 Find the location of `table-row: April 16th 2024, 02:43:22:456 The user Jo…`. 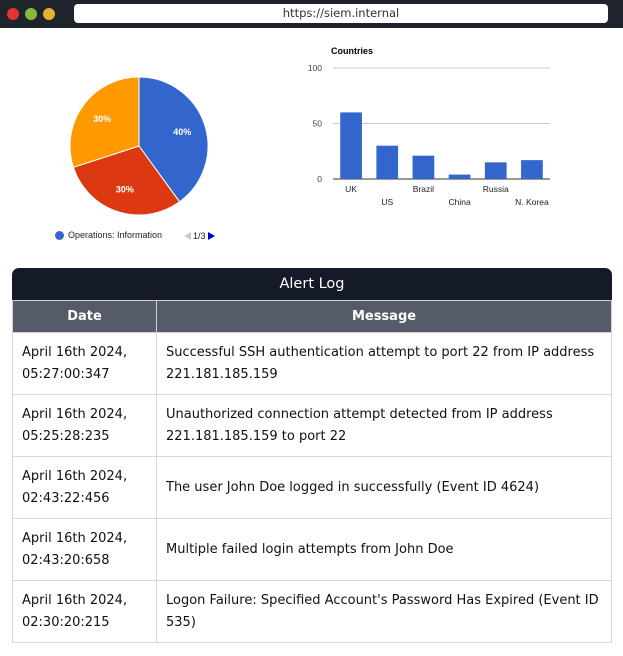

table-row: April 16th 2024, 02:43:22:456 The user Jo… is located at coordinates (312, 487).